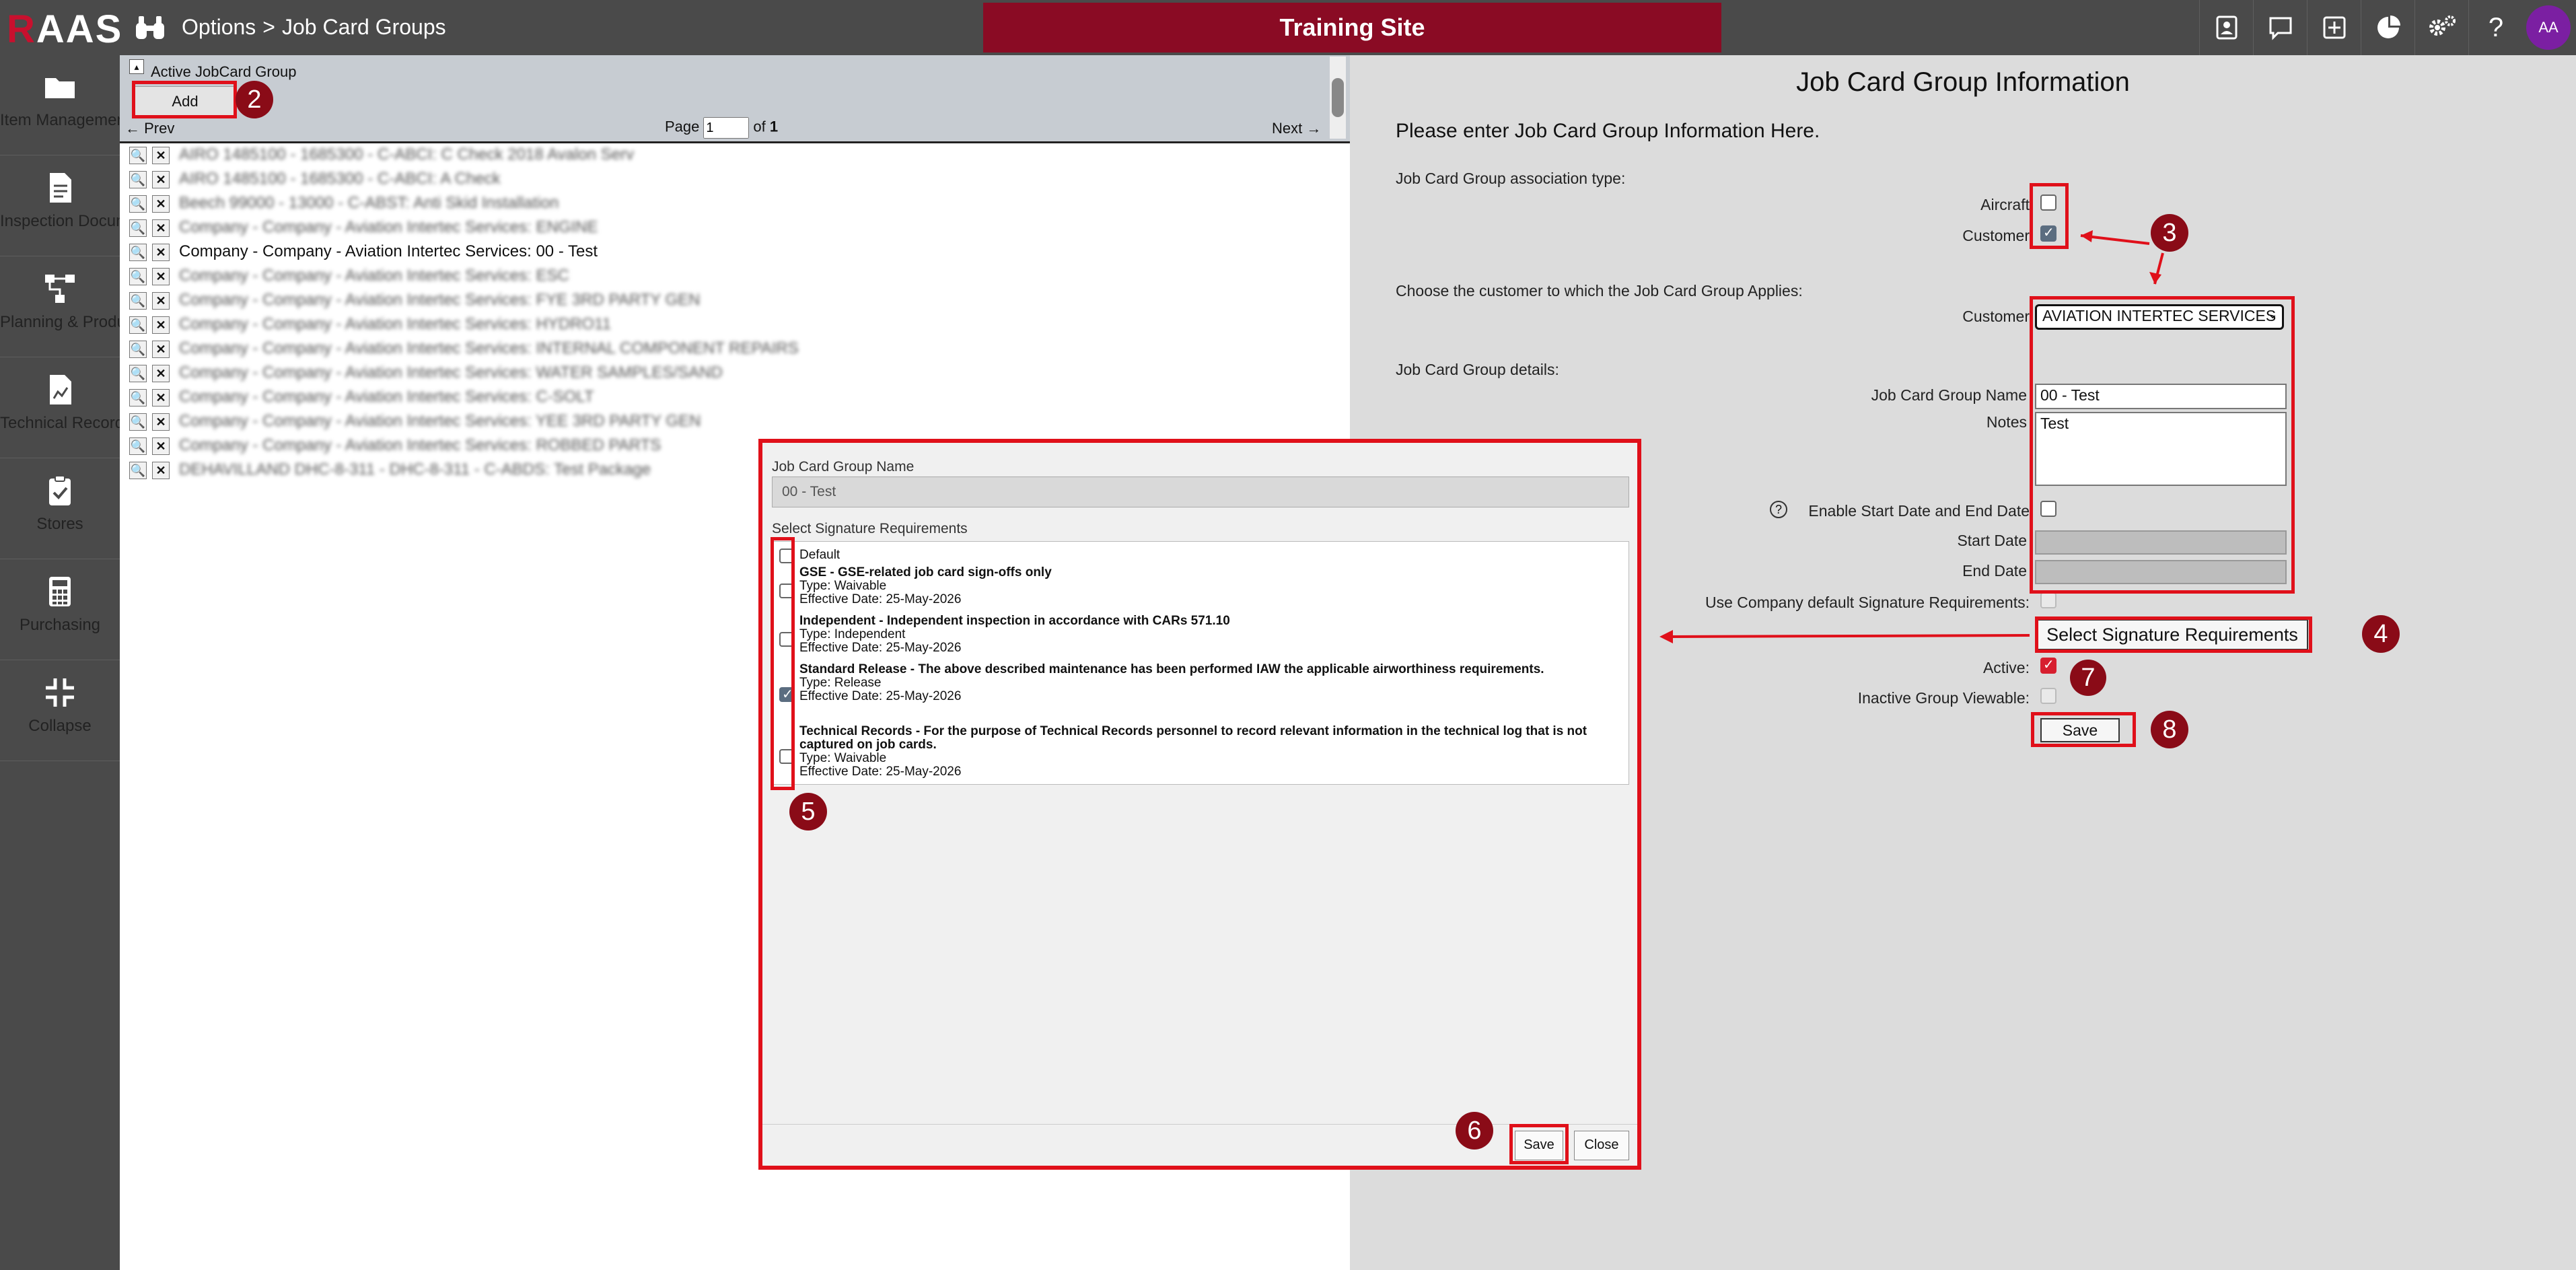 This screenshot has height=1270, width=2576. I want to click on scrollbar-thumb, so click(1338, 97).